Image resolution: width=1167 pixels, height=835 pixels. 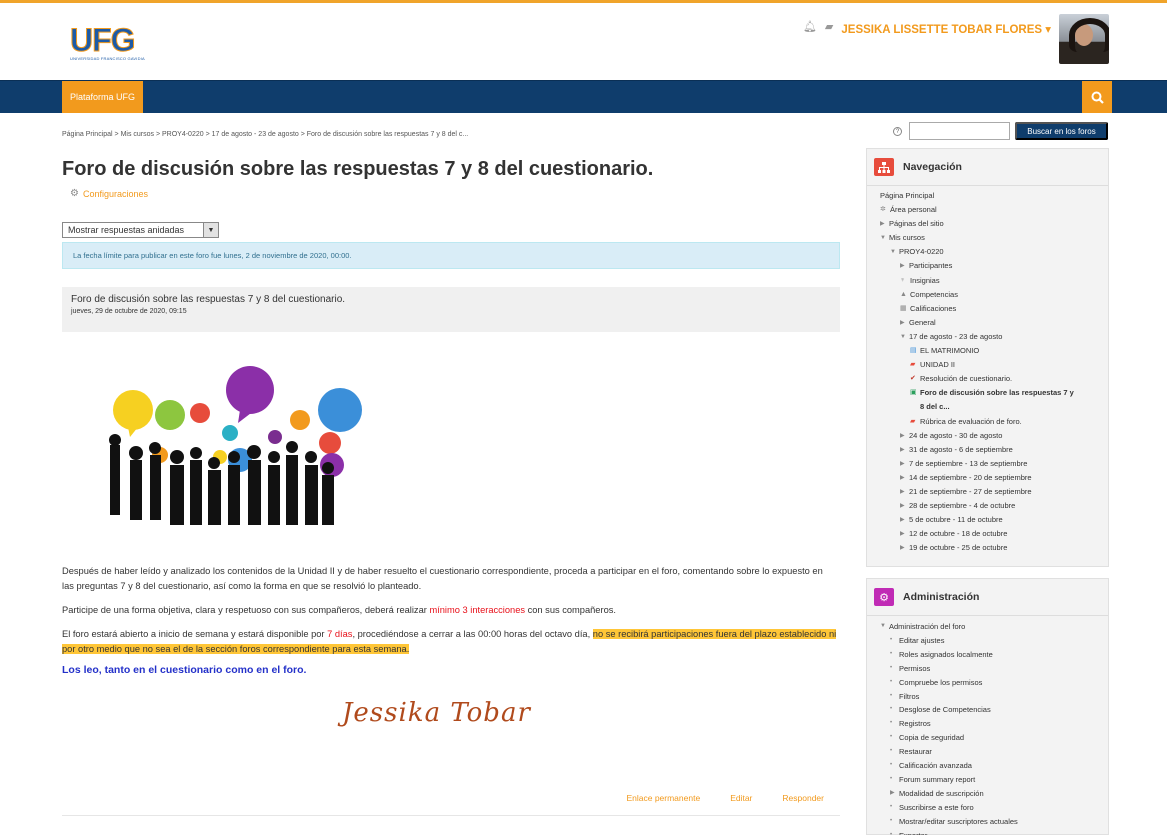 What do you see at coordinates (103, 97) in the screenshot?
I see `nav-item-plataforma: Plataforma UFG` at bounding box center [103, 97].